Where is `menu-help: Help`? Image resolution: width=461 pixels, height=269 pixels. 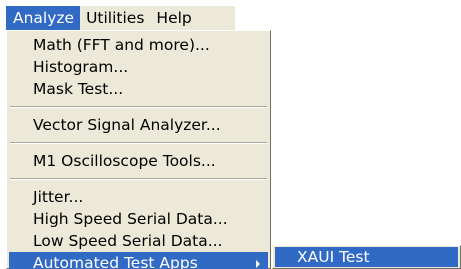 menu-help: Help is located at coordinates (173, 18).